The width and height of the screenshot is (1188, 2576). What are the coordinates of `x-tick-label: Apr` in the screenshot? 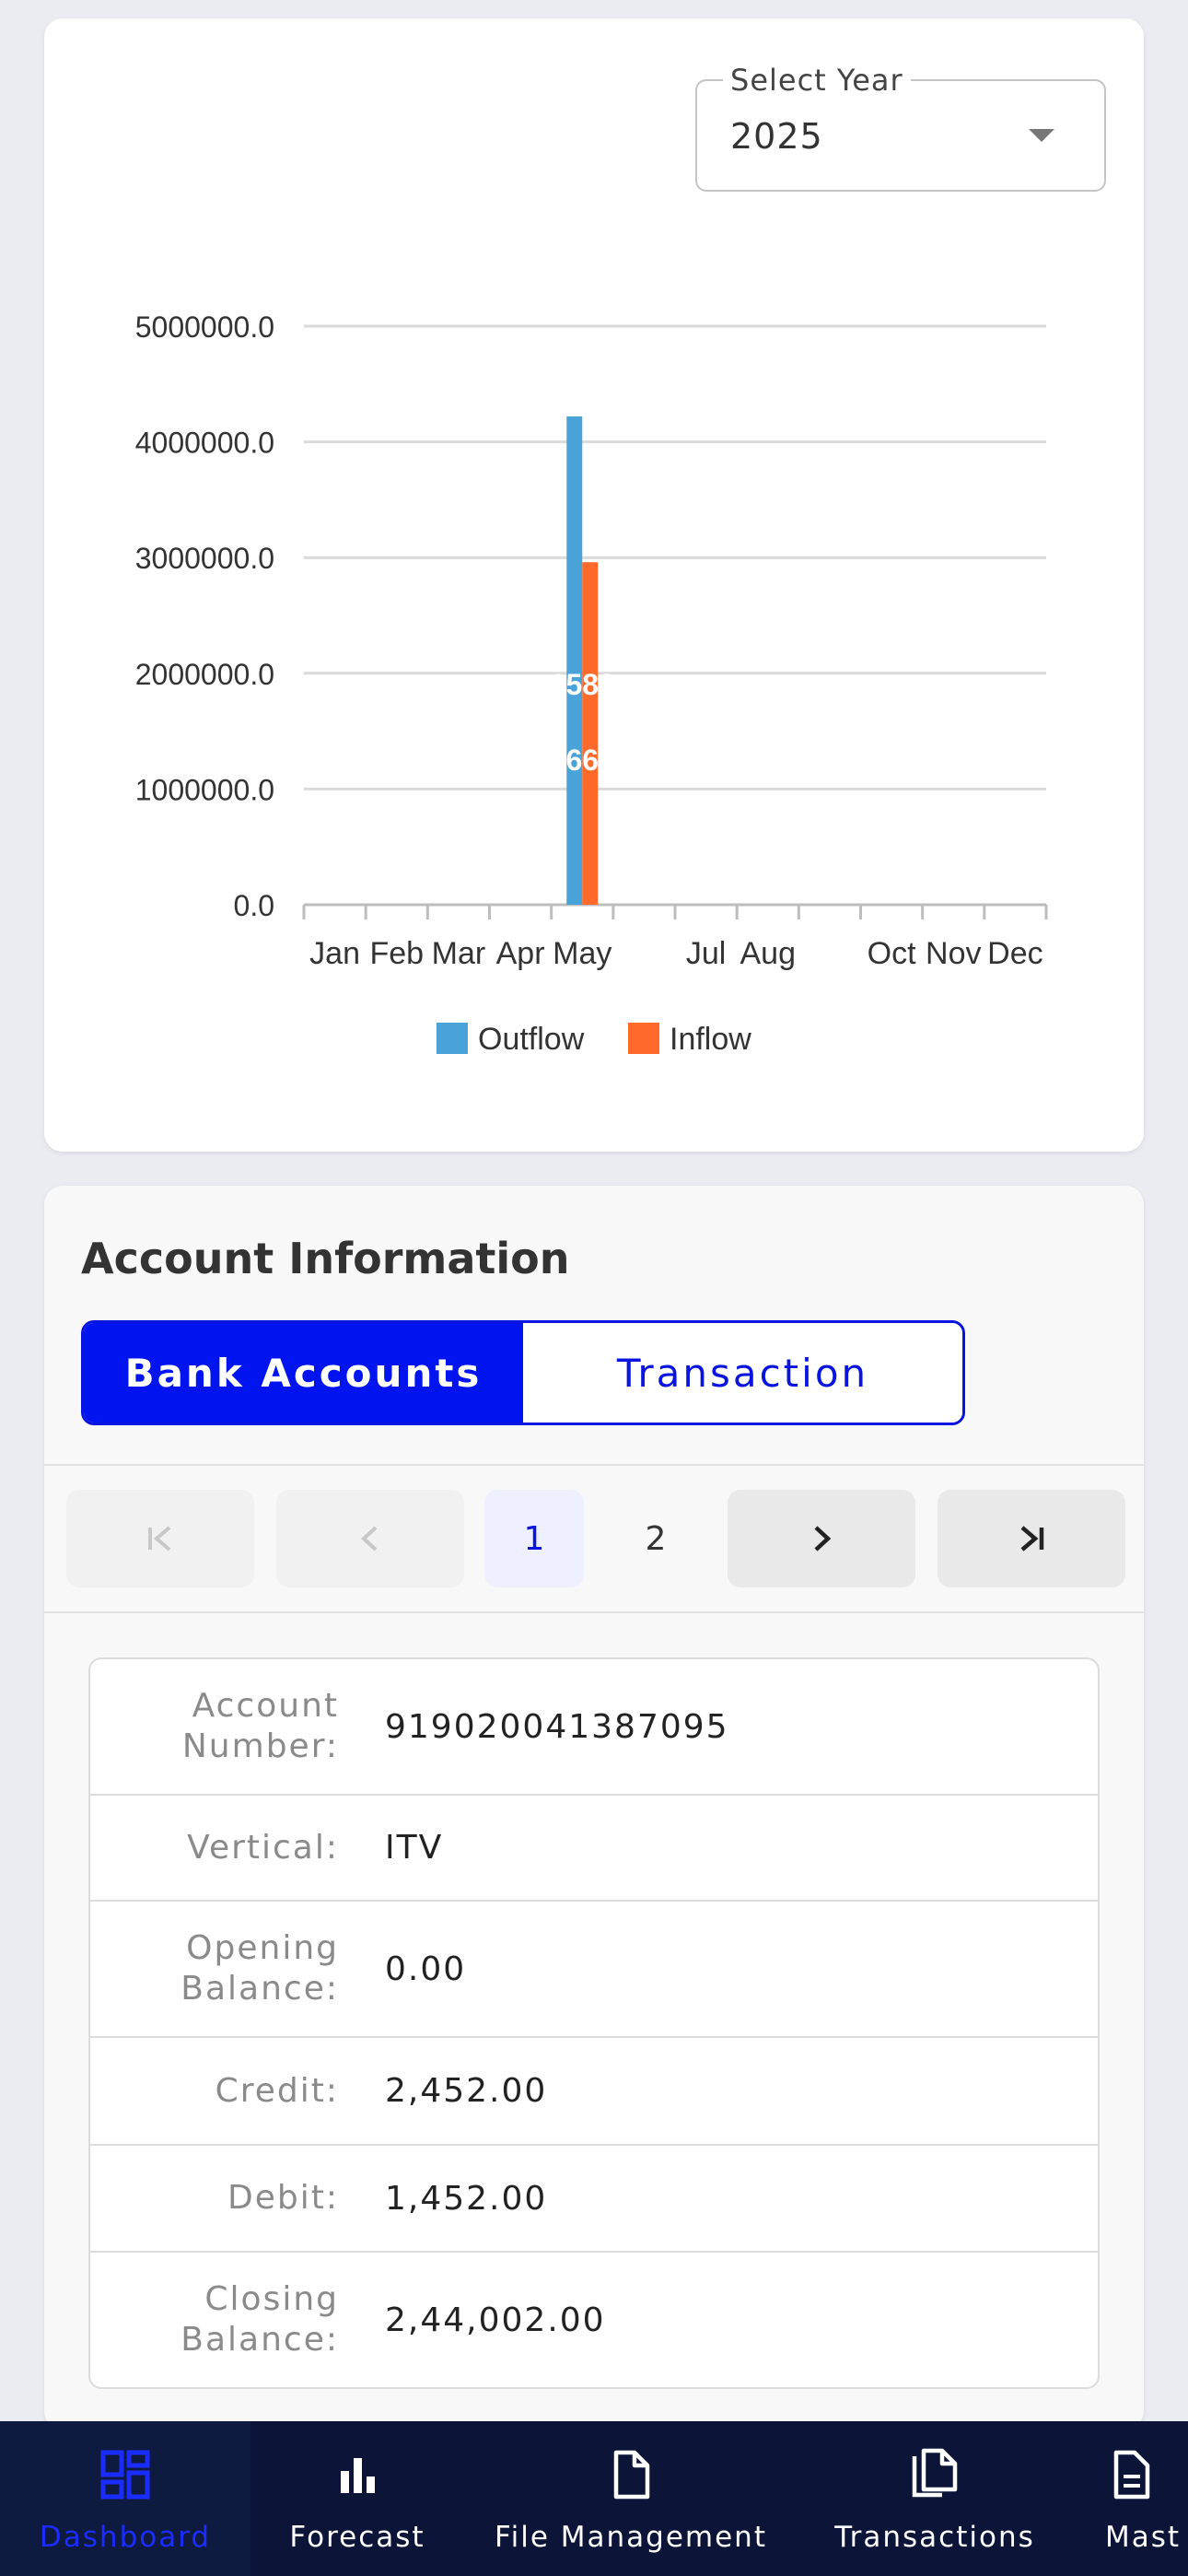 It's located at (521, 953).